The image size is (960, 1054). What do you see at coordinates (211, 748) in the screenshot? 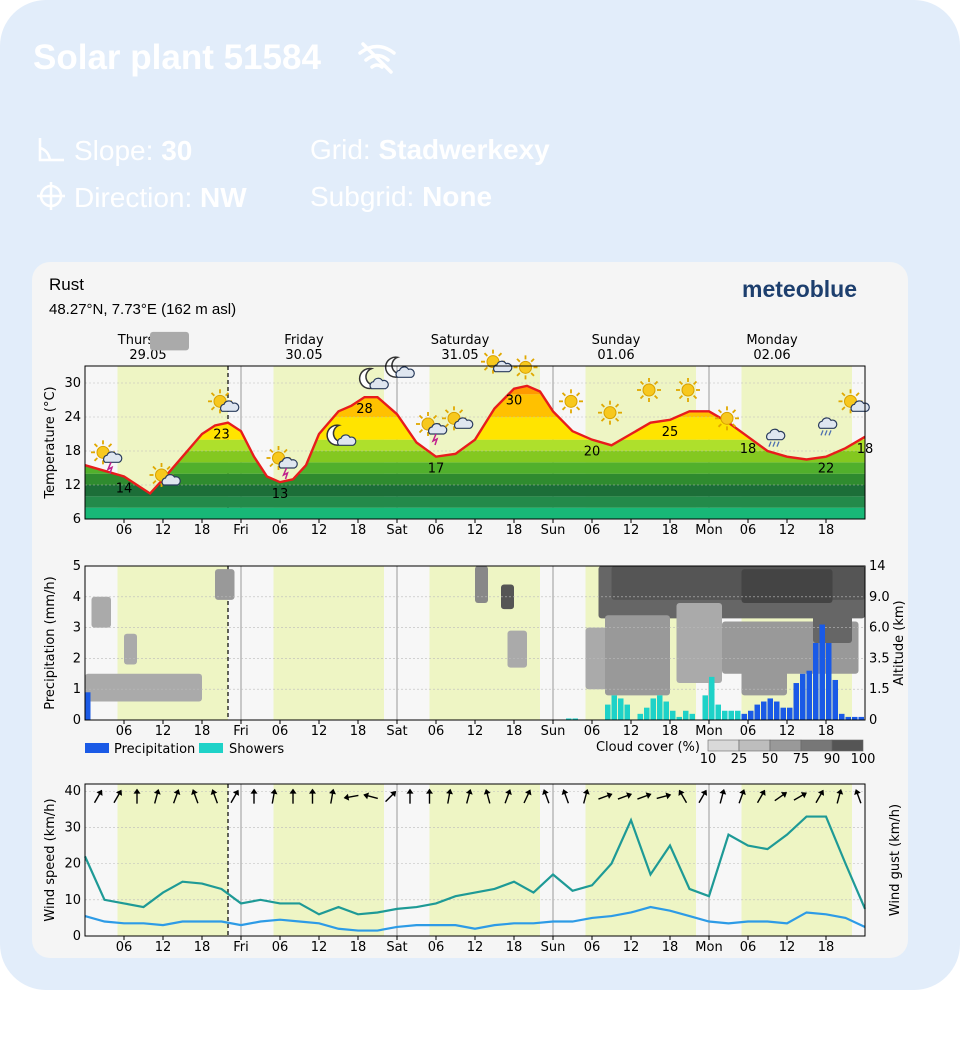
I see `legend-showers-swatch` at bounding box center [211, 748].